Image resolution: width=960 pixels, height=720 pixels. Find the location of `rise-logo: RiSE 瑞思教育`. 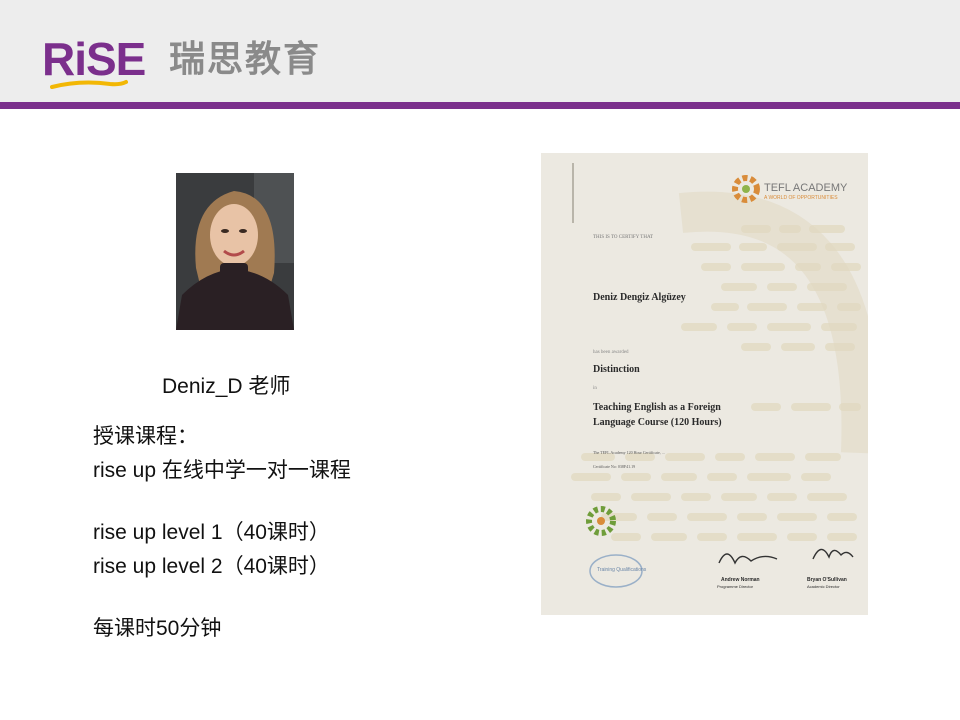

rise-logo: RiSE 瑞思教育 is located at coordinates (187, 63).